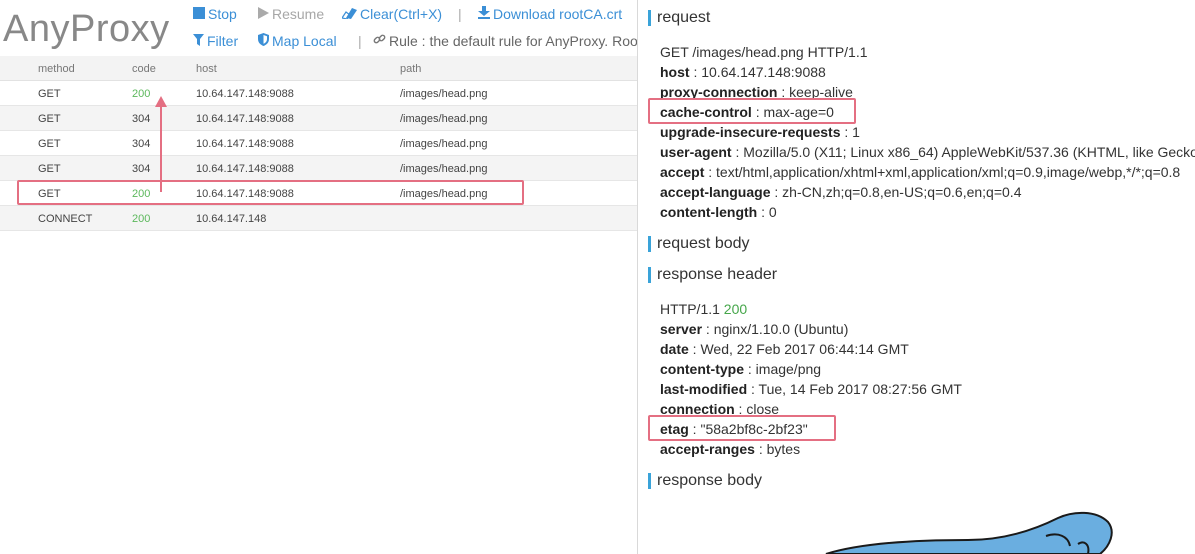  Describe the element at coordinates (550, 14) in the screenshot. I see `download-rootca-button: Download rootCA.crt` at that location.